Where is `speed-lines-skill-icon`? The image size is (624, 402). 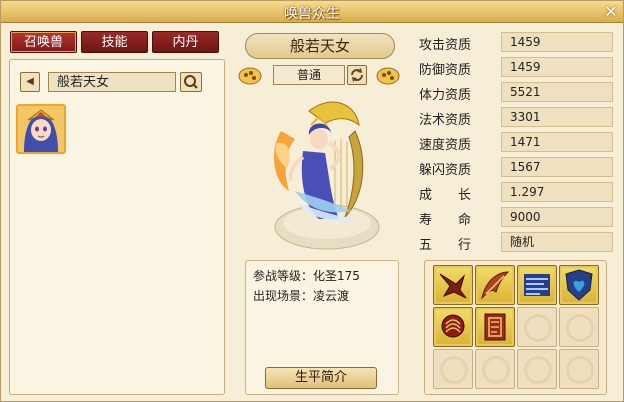
speed-lines-skill-icon is located at coordinates (537, 285).